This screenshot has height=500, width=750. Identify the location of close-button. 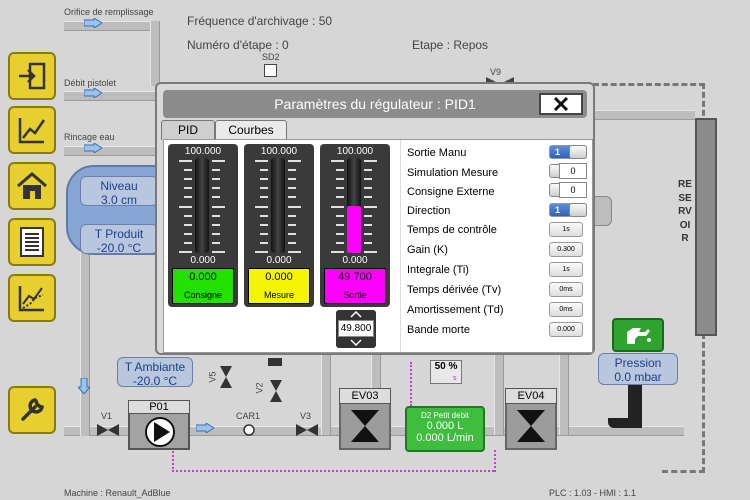
(561, 104).